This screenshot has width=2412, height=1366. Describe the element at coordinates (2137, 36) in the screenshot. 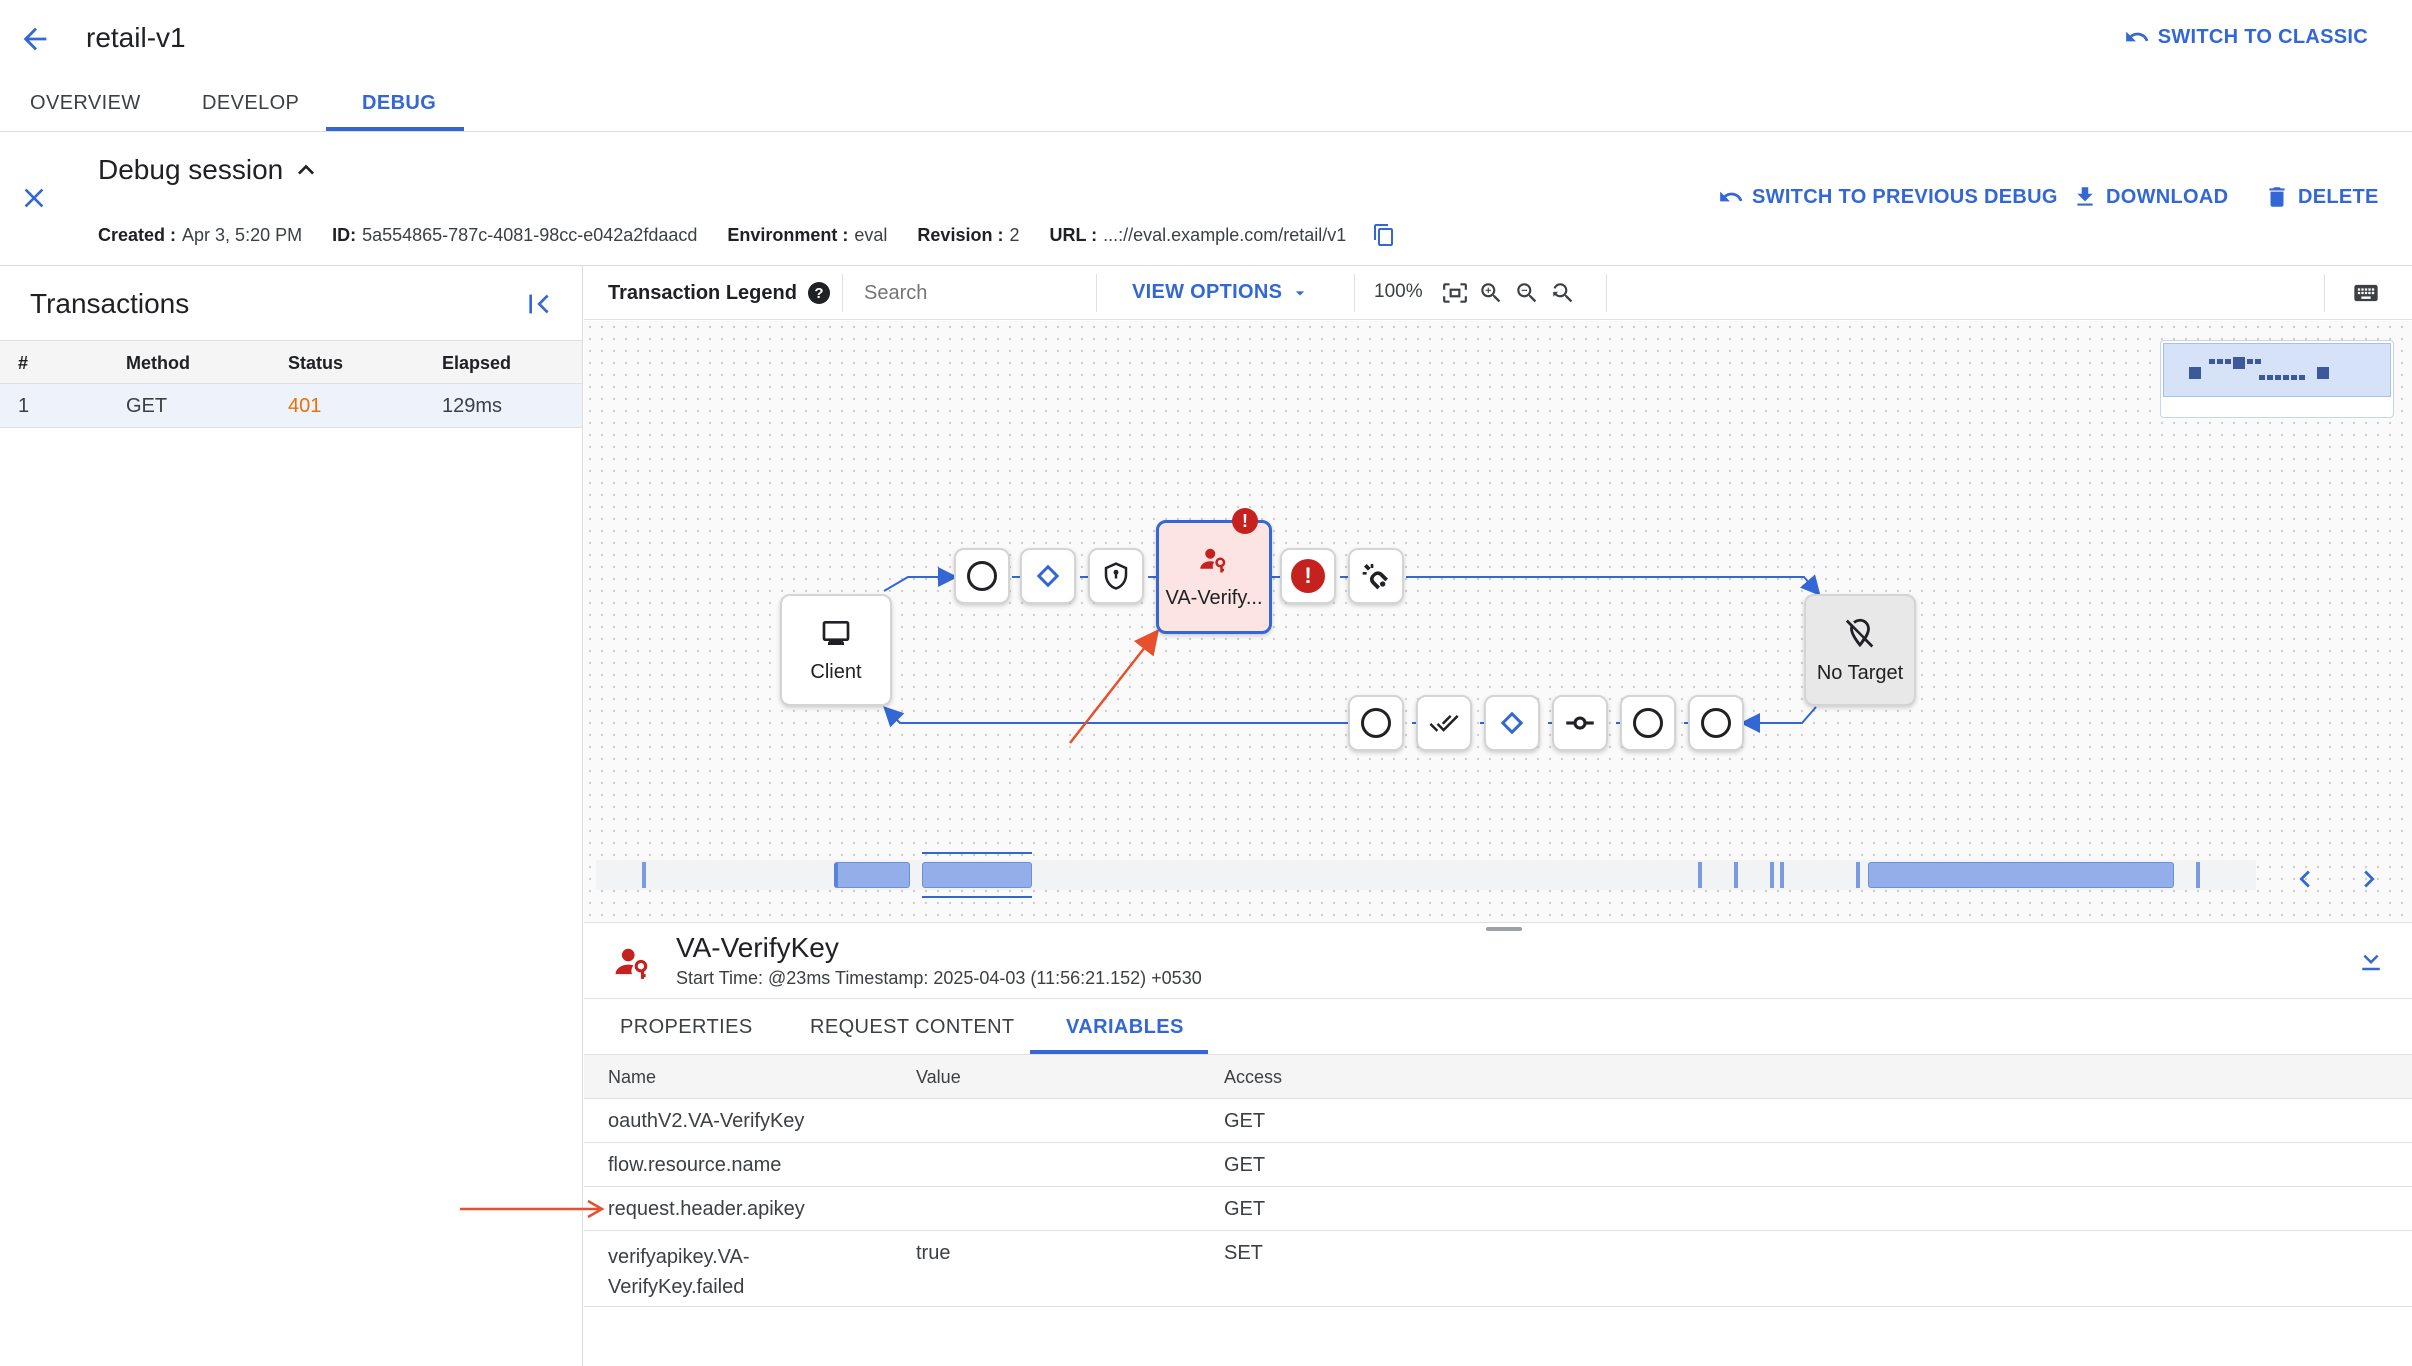

I see `undo-icon` at that location.